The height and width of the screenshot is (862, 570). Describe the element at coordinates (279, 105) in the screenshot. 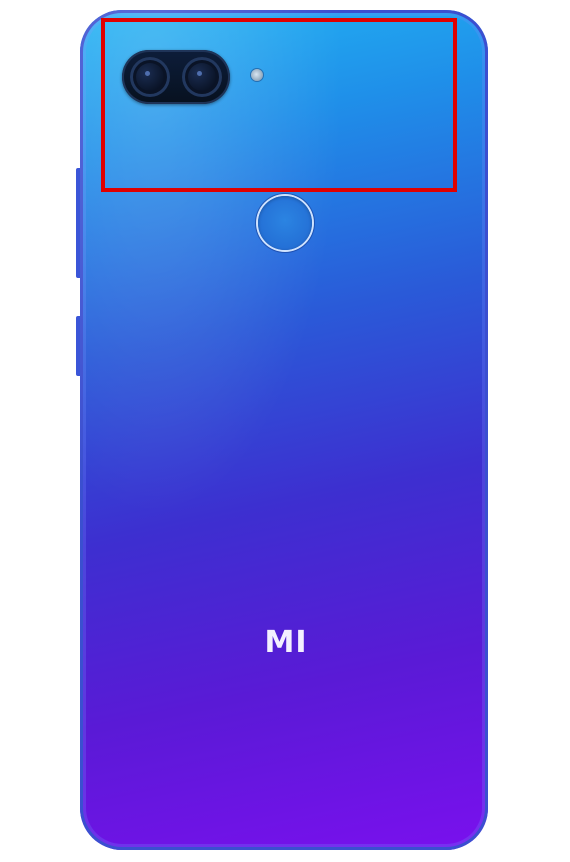

I see `camera-highlight-box` at that location.